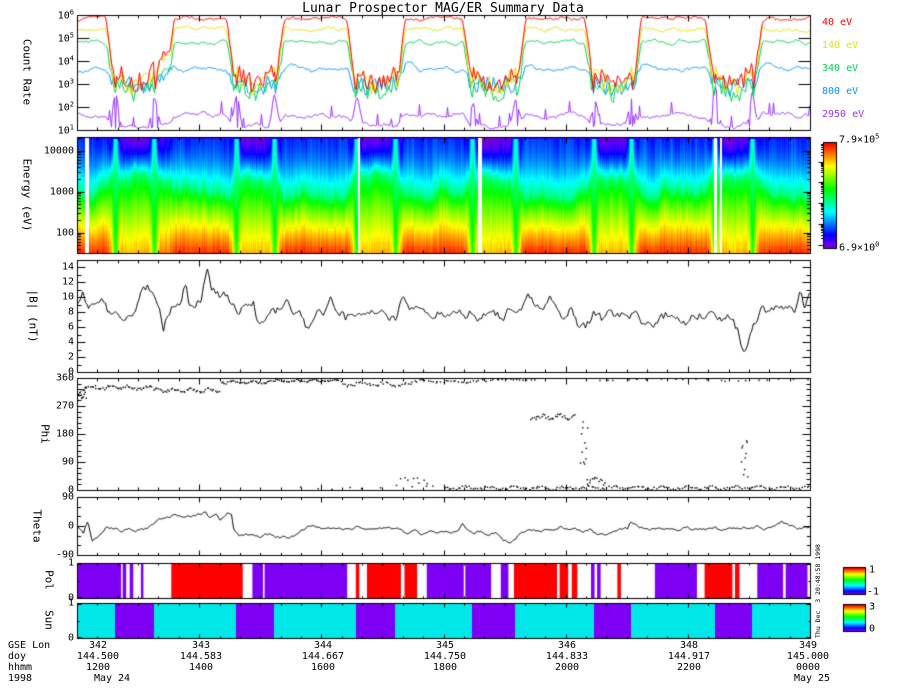 The image size is (900, 700). What do you see at coordinates (112, 678) in the screenshot?
I see `x-date-value: May 24` at bounding box center [112, 678].